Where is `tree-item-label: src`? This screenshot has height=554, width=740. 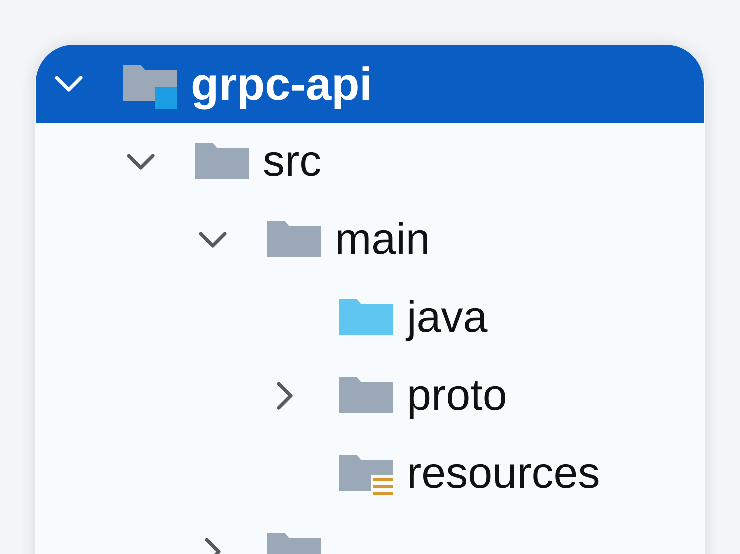 tree-item-label: src is located at coordinates (292, 162).